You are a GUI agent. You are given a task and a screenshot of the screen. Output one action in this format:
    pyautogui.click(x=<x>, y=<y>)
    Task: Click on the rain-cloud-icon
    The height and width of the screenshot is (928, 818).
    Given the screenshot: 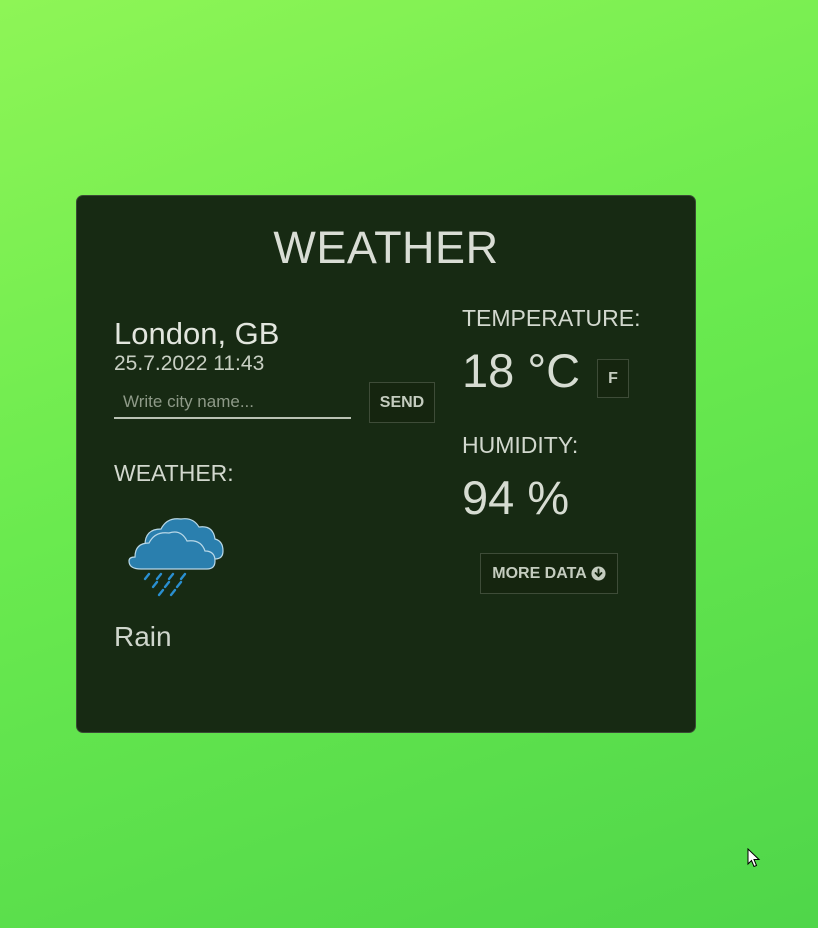 What is the action you would take?
    pyautogui.click(x=178, y=556)
    